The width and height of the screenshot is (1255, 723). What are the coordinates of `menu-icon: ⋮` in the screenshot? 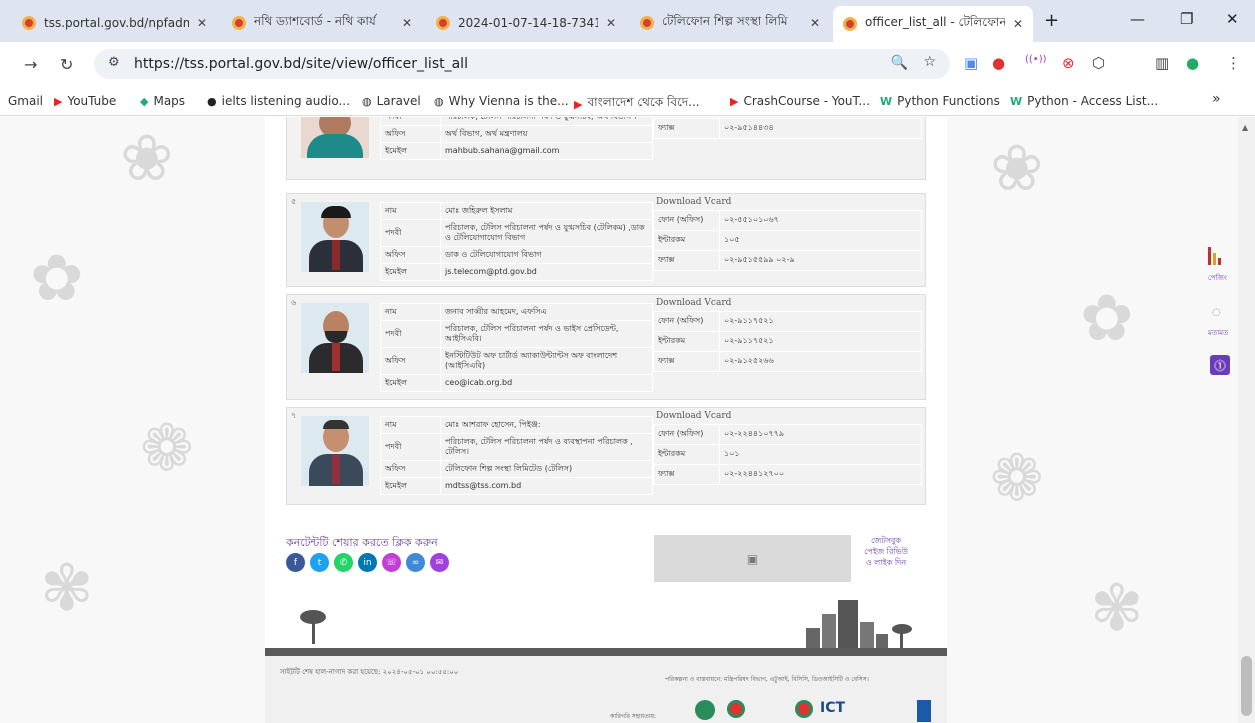 It's located at (1233, 63).